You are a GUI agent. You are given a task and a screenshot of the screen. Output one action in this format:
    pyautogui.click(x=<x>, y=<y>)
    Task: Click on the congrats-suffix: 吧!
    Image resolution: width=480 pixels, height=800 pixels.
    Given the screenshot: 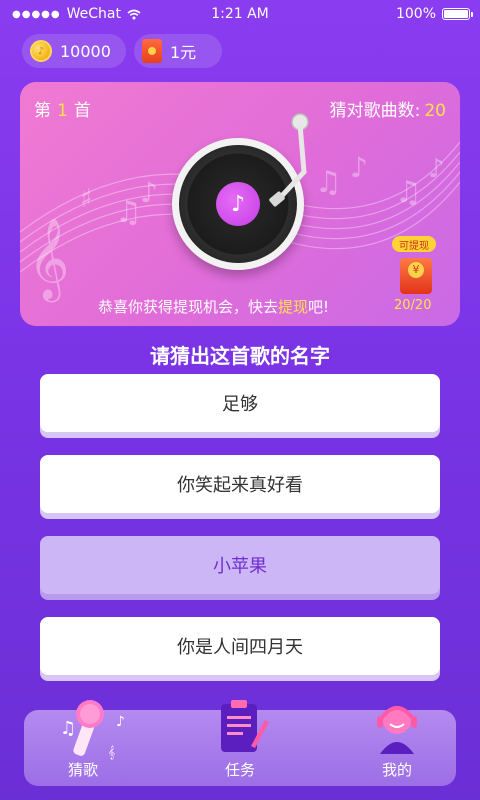 What is the action you would take?
    pyautogui.click(x=319, y=307)
    